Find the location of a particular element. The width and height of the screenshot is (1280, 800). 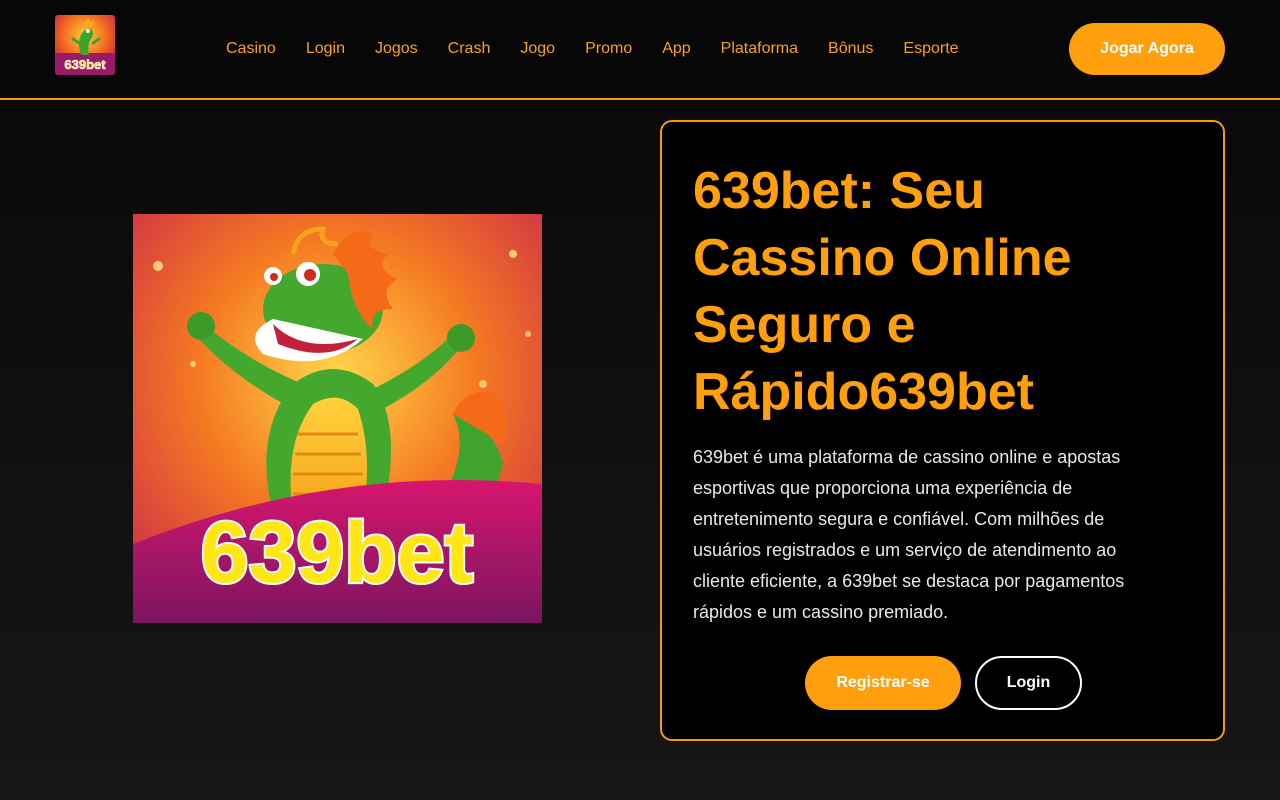

register-button: Registrar-se is located at coordinates (883, 683).